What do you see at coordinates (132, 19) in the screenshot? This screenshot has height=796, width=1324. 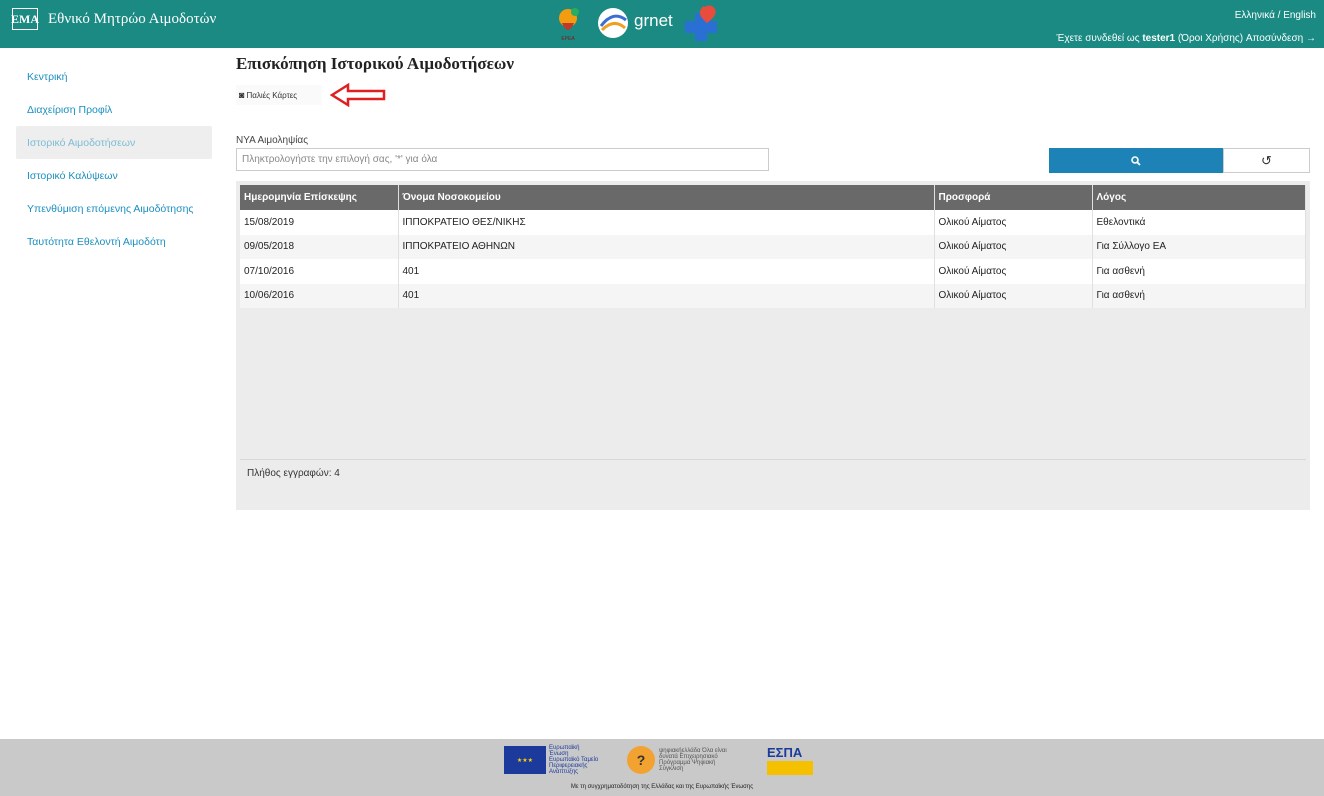 I see `site-title: Εθνικό Μητρώο Αιμοδοτών` at bounding box center [132, 19].